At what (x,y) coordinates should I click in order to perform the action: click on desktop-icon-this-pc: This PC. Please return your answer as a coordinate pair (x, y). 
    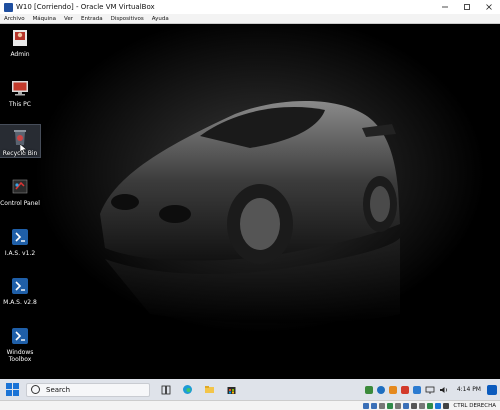
    Looking at the image, I should click on (20, 92).